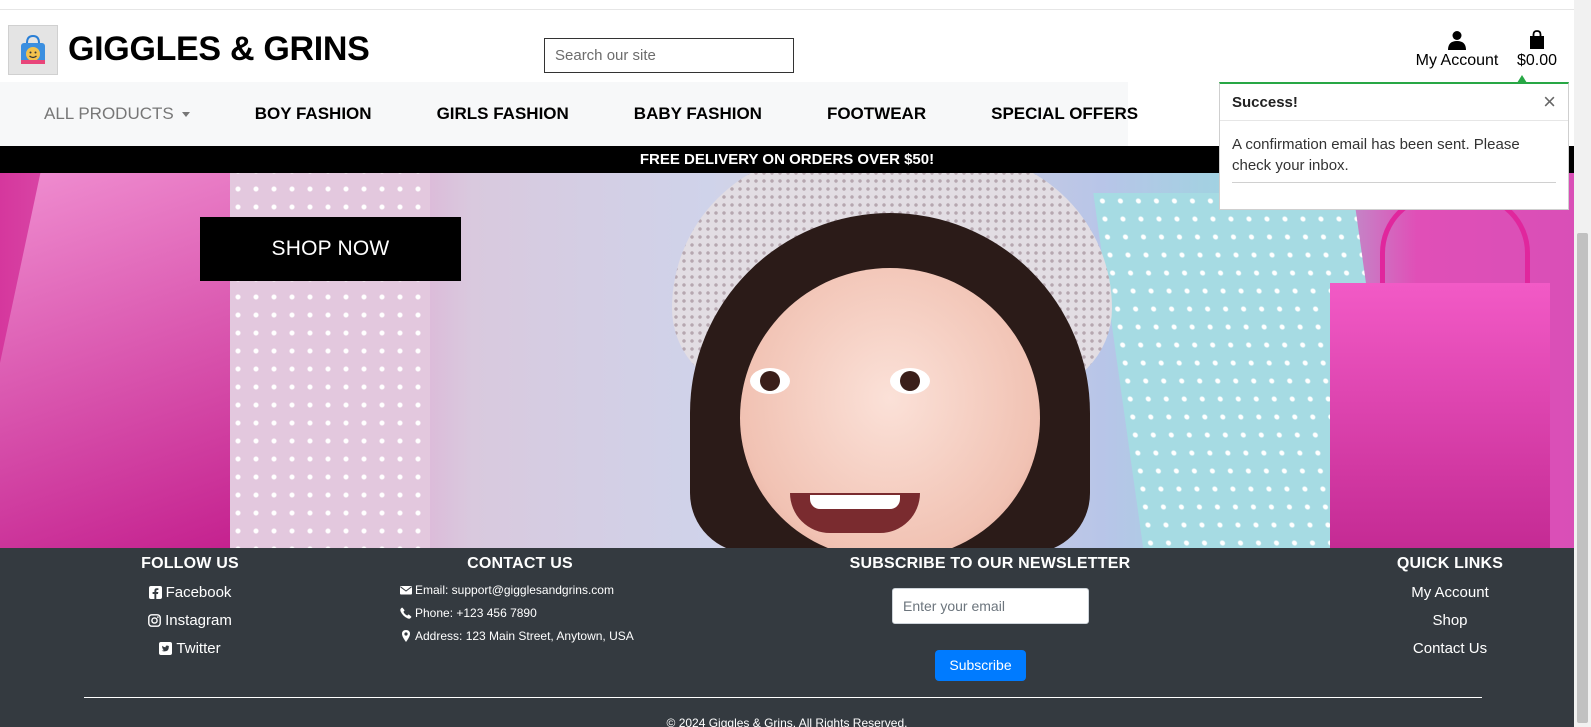 The height and width of the screenshot is (727, 1591). Describe the element at coordinates (1582, 478) in the screenshot. I see `page-scrollbar-thumb` at that location.